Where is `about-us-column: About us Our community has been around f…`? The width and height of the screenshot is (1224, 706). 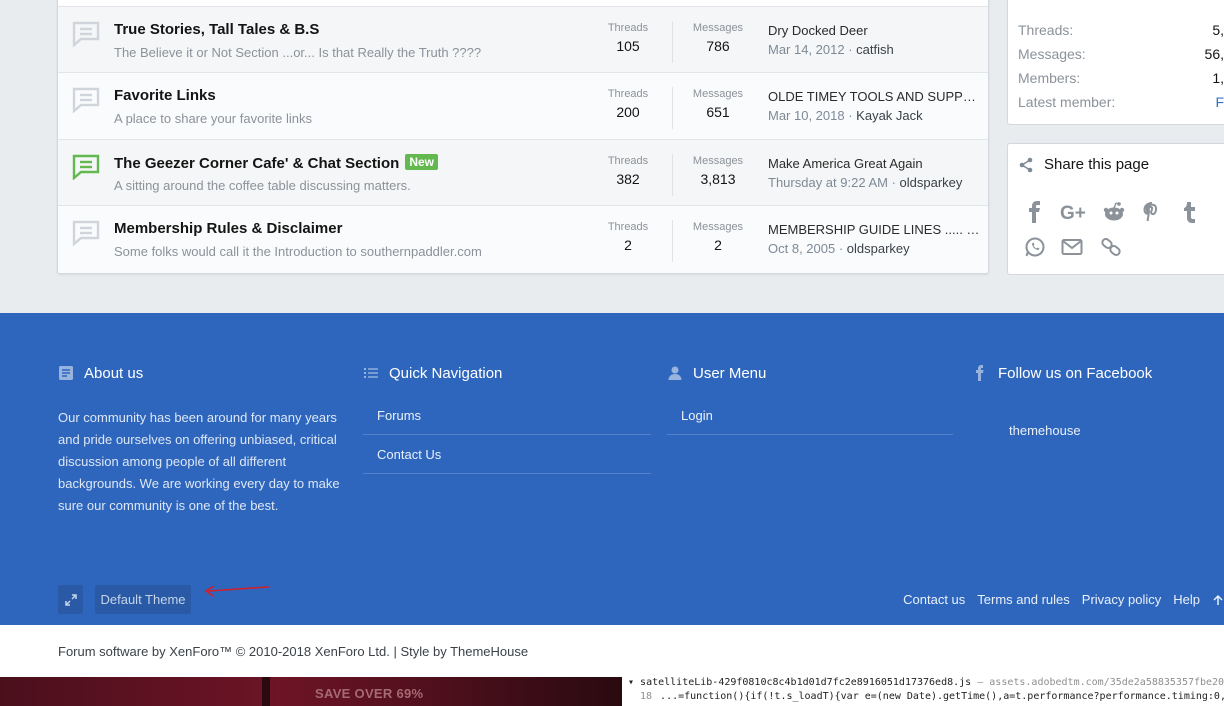
about-us-column: About us Our community has been around f… is located at coordinates (203, 438).